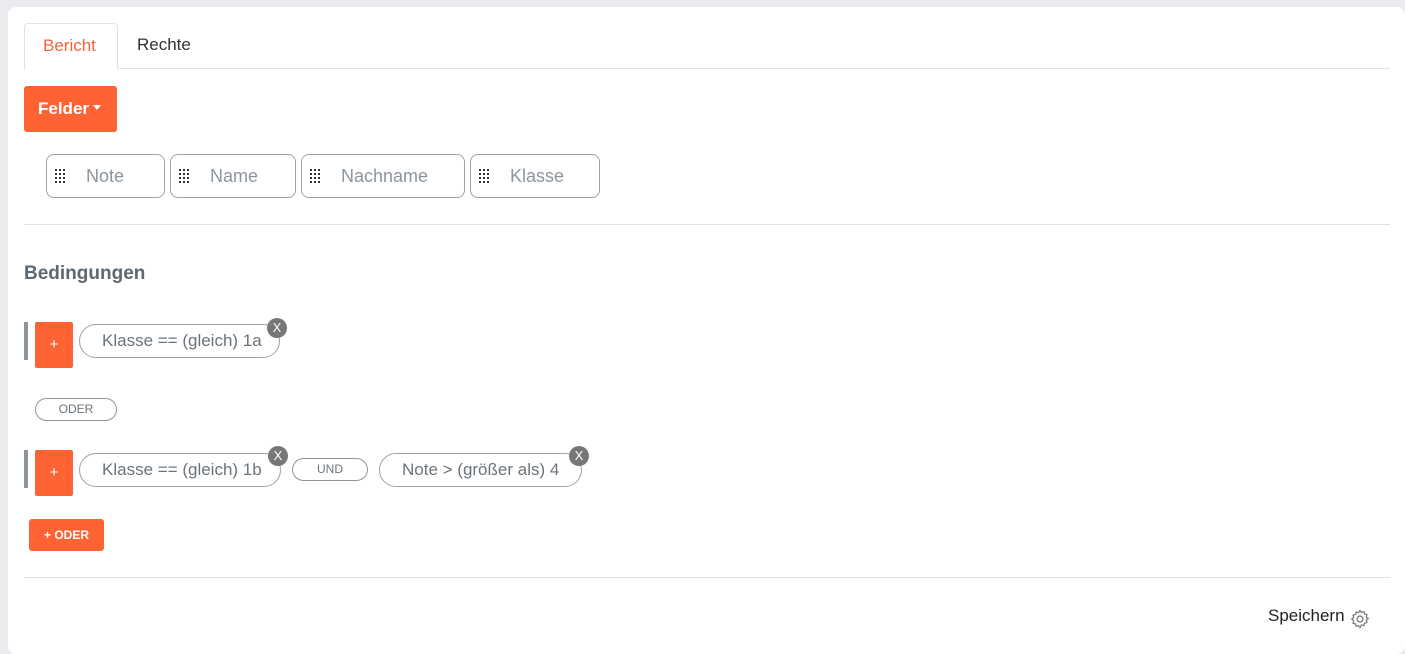 This screenshot has width=1405, height=654. I want to click on fields-dropdown-button: Felder, so click(70, 109).